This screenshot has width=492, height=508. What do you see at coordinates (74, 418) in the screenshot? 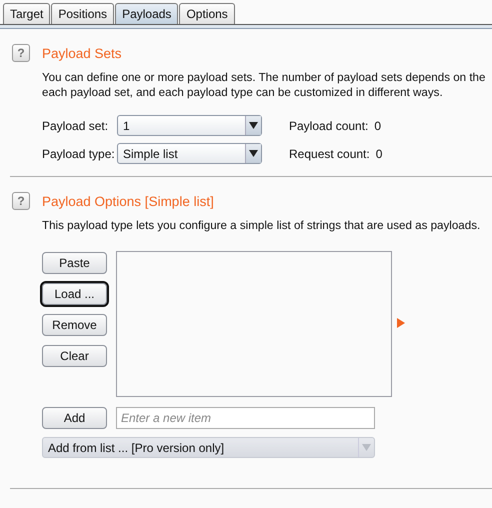
I see `add-button: Add` at bounding box center [74, 418].